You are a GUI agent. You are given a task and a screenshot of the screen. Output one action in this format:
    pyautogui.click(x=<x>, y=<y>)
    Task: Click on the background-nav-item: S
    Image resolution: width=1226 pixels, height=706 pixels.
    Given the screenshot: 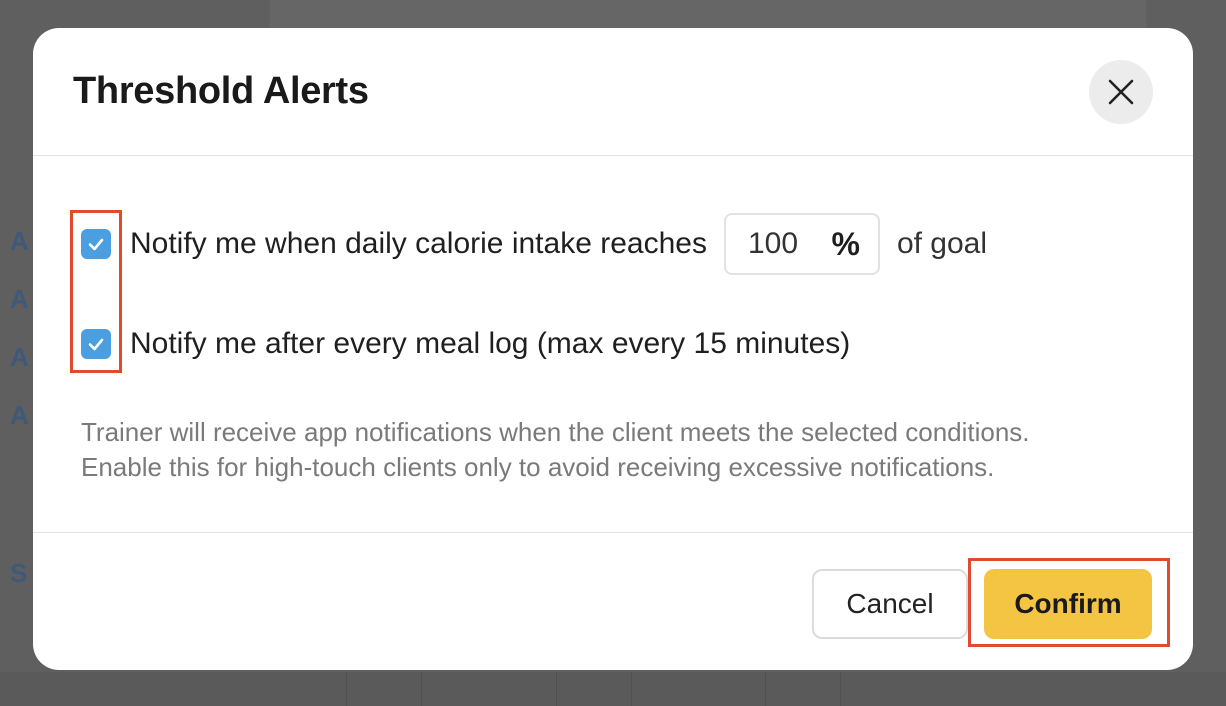 What is the action you would take?
    pyautogui.click(x=19, y=573)
    